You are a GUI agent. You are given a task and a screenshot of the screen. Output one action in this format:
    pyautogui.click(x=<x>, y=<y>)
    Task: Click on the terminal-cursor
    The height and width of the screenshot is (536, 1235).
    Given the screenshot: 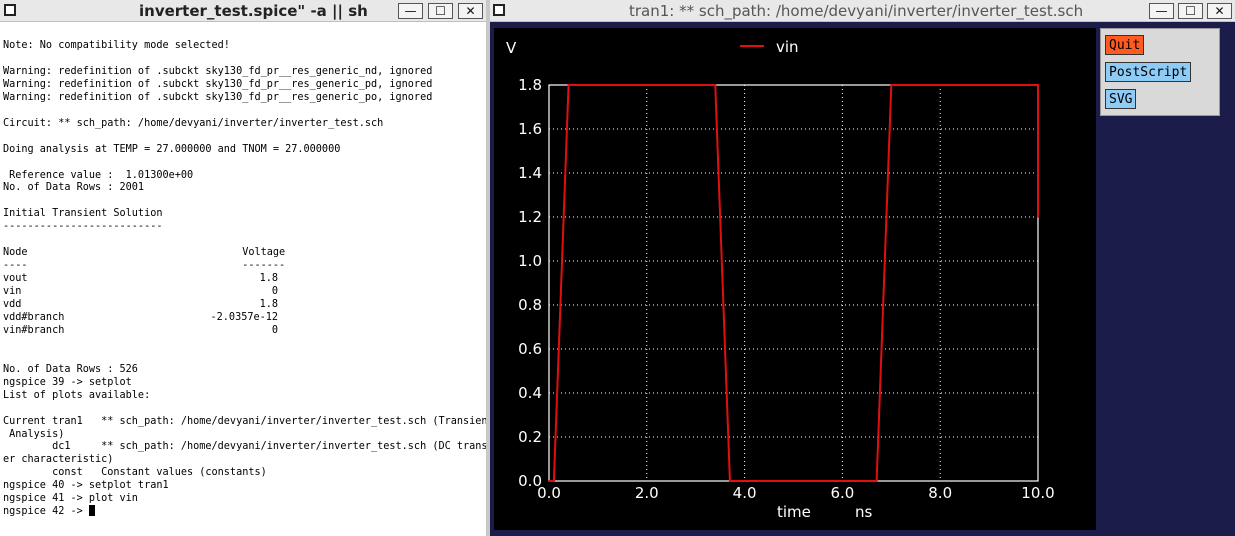 What is the action you would take?
    pyautogui.click(x=91, y=511)
    